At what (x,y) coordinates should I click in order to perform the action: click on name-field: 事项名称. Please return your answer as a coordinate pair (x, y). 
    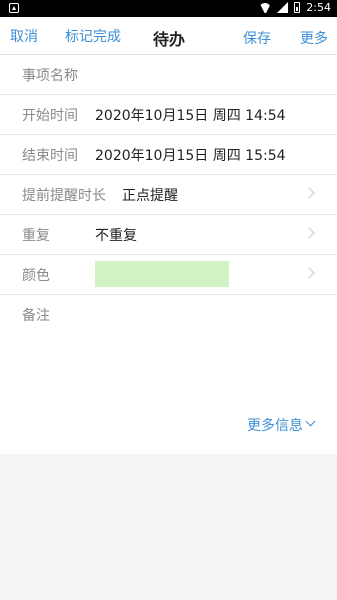
    Looking at the image, I should click on (168, 75).